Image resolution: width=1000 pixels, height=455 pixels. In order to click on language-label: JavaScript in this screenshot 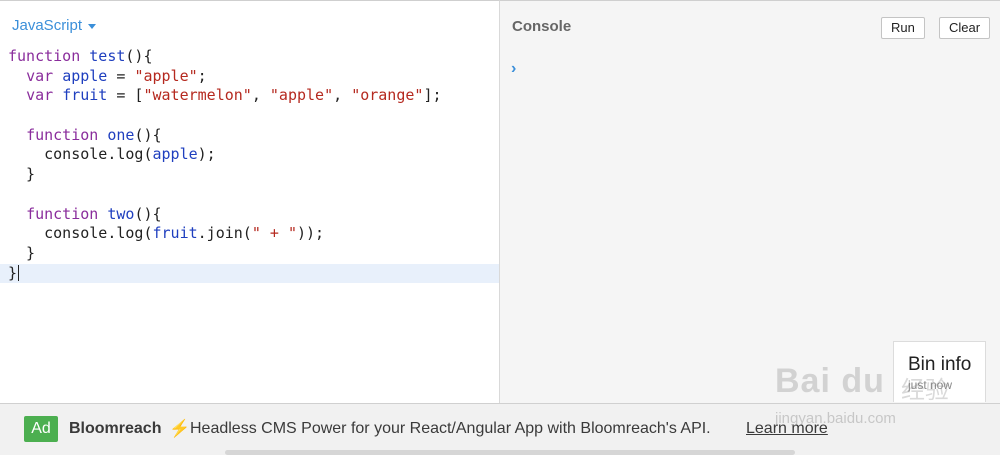, I will do `click(47, 25)`.